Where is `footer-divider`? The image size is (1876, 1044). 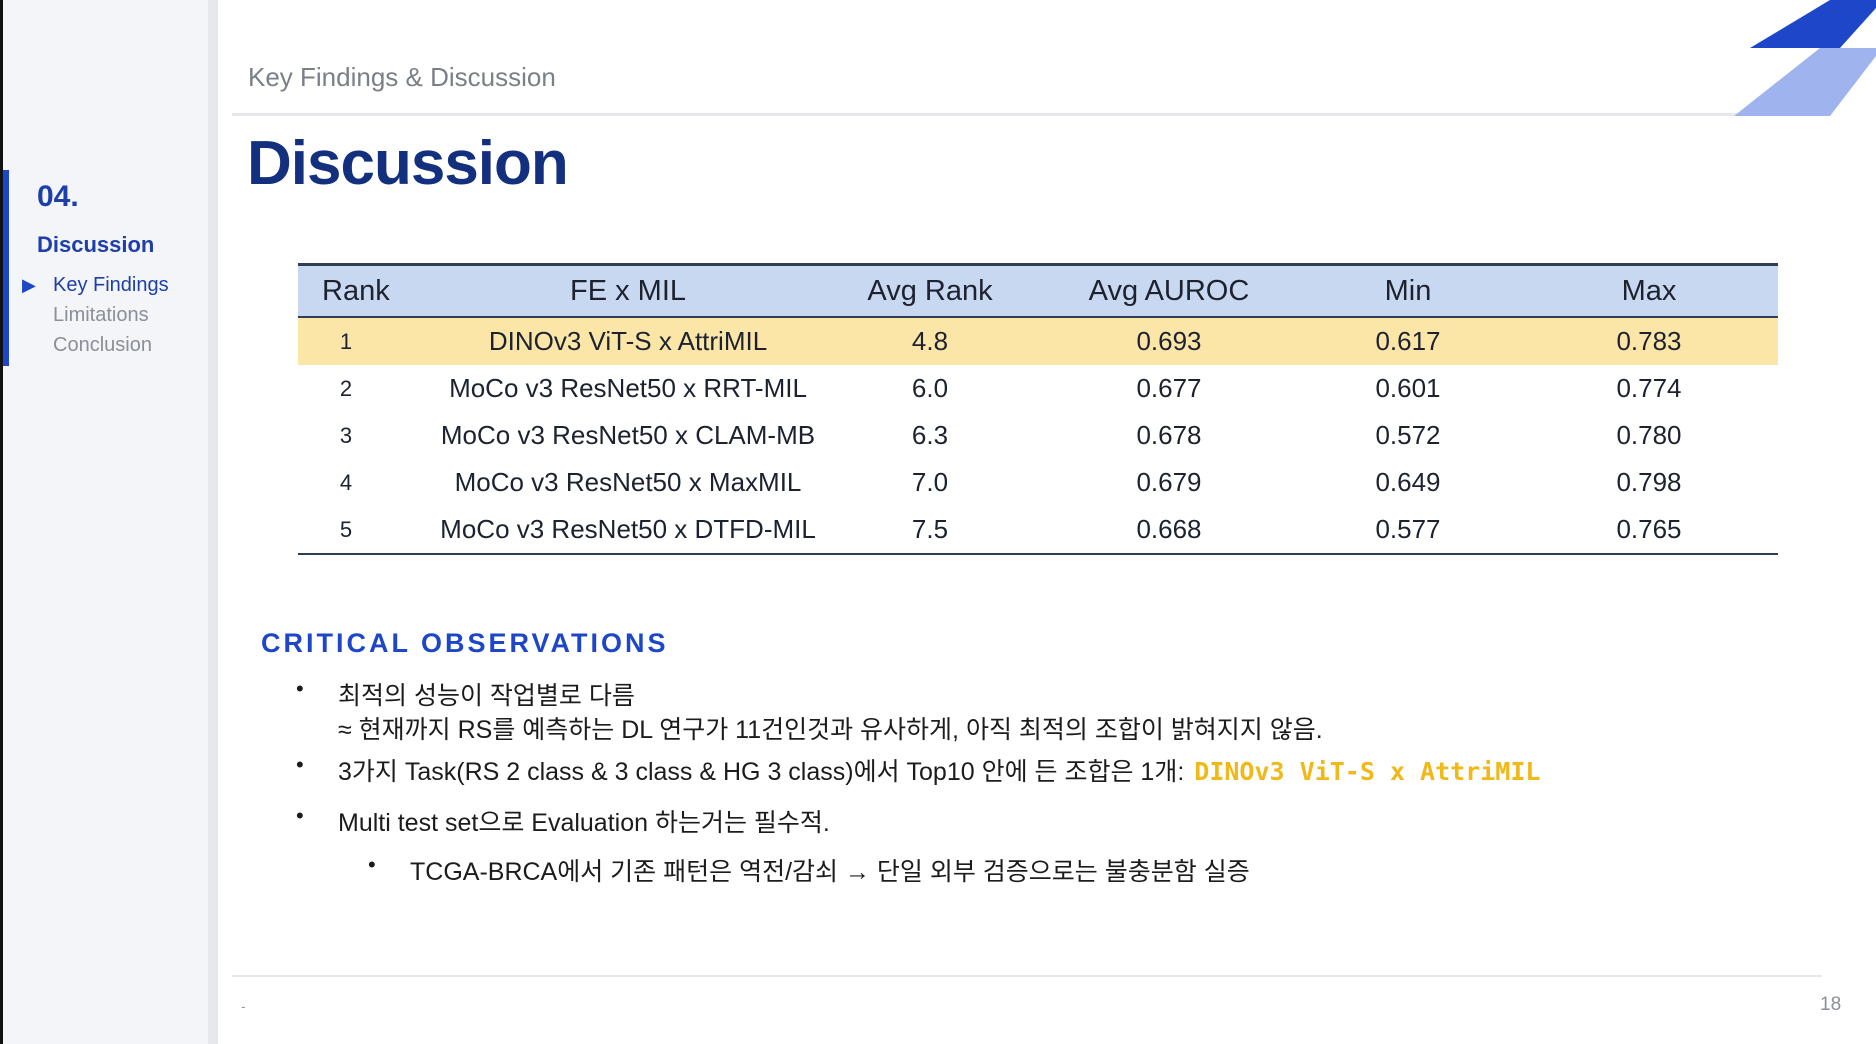 footer-divider is located at coordinates (1027, 976).